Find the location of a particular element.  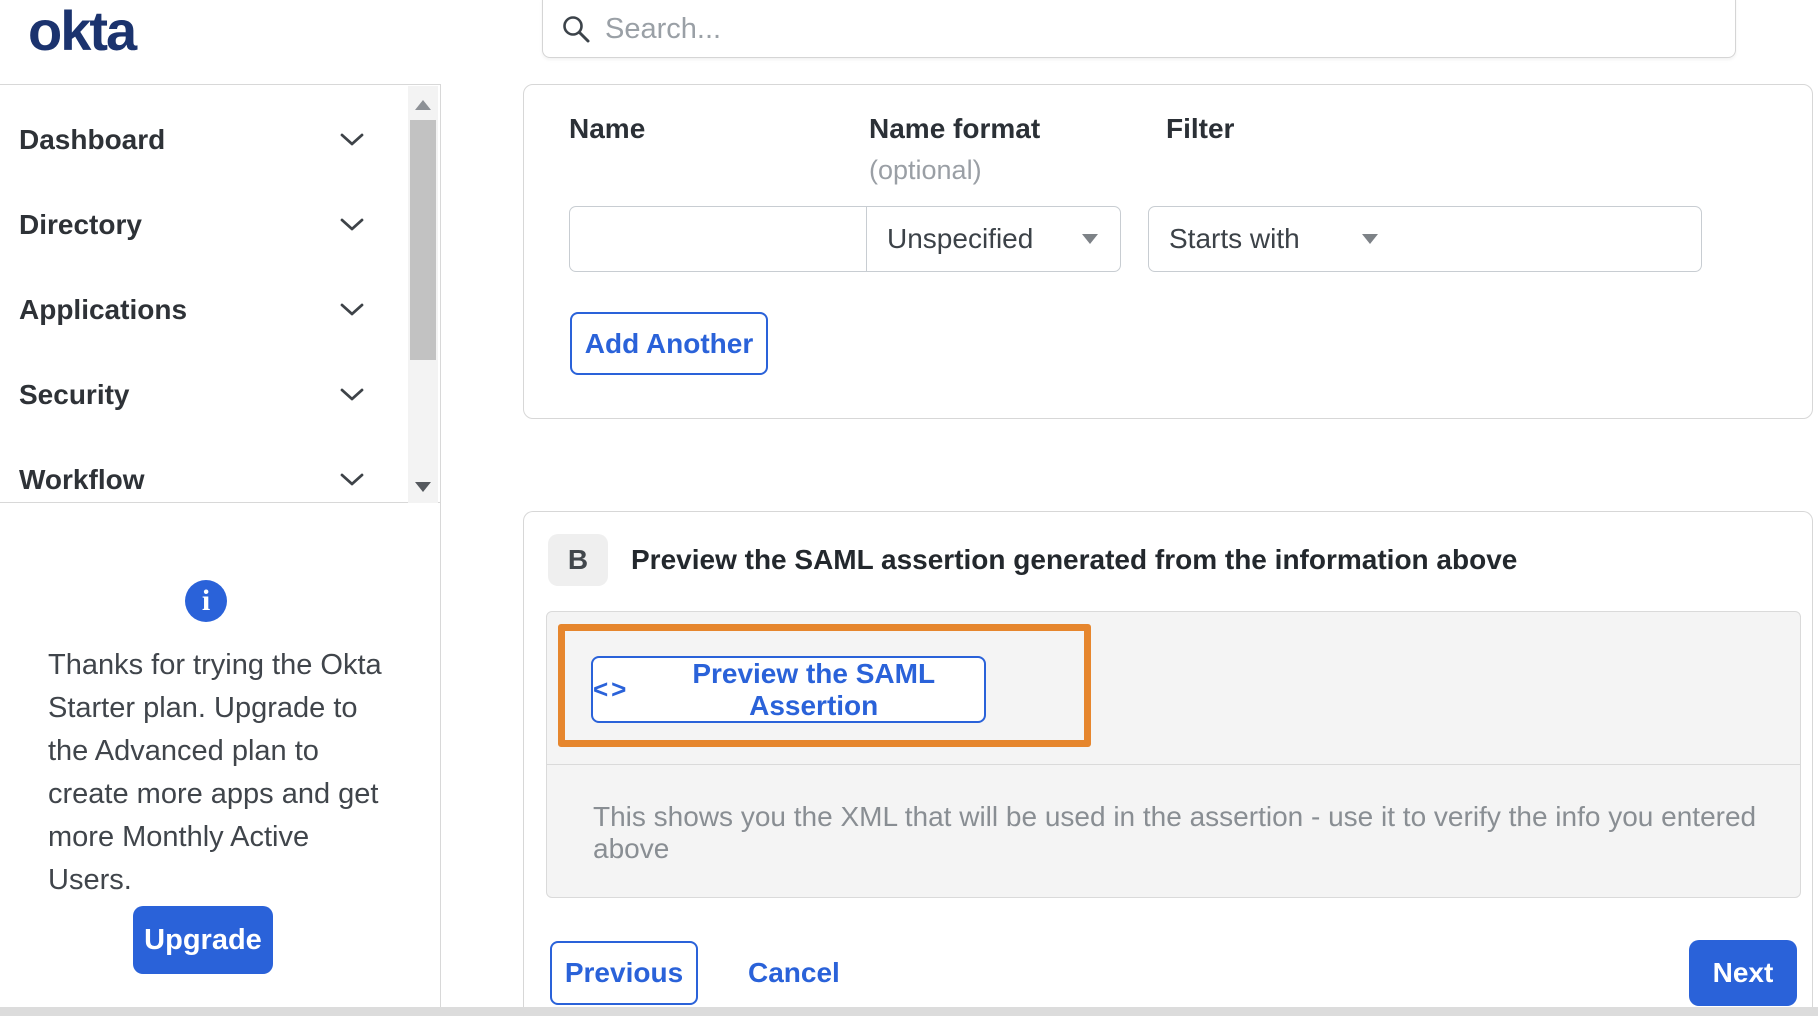

sidebar-item-label: Workflow is located at coordinates (82, 479).